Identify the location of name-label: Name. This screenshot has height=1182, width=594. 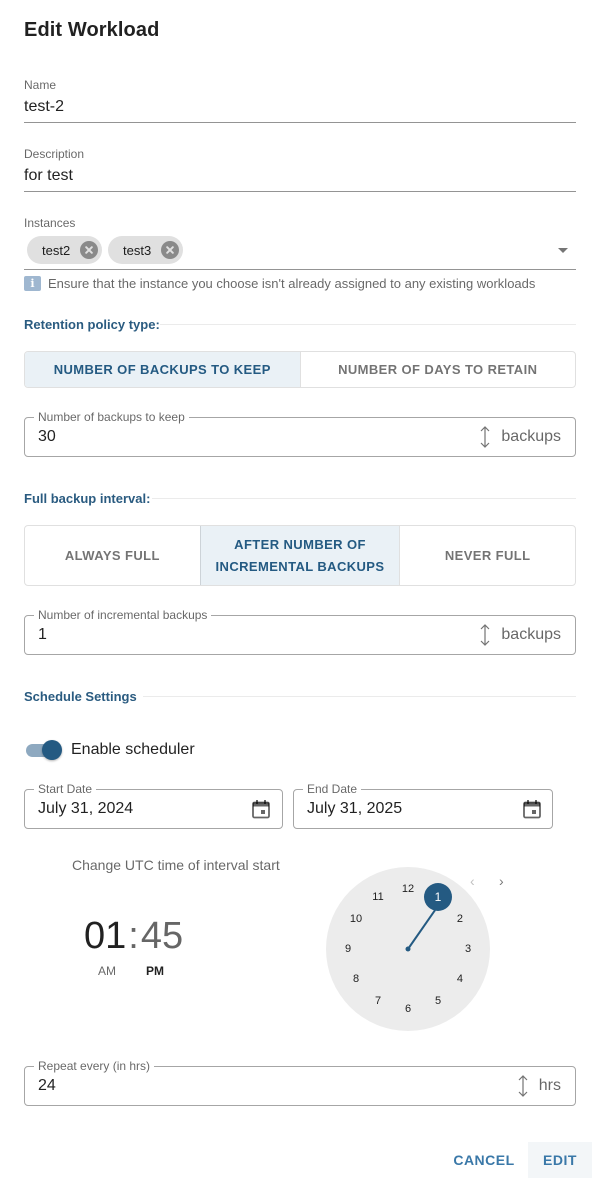
(40, 85).